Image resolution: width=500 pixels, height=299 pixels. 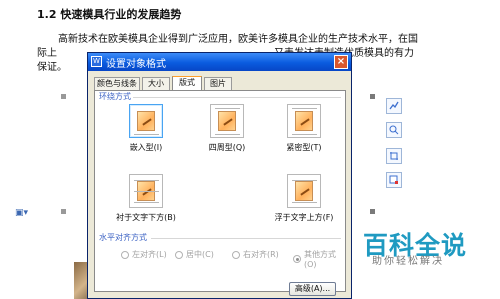 What do you see at coordinates (304, 147) in the screenshot?
I see `wrap-option-tight-label: 紧密型(T)` at bounding box center [304, 147].